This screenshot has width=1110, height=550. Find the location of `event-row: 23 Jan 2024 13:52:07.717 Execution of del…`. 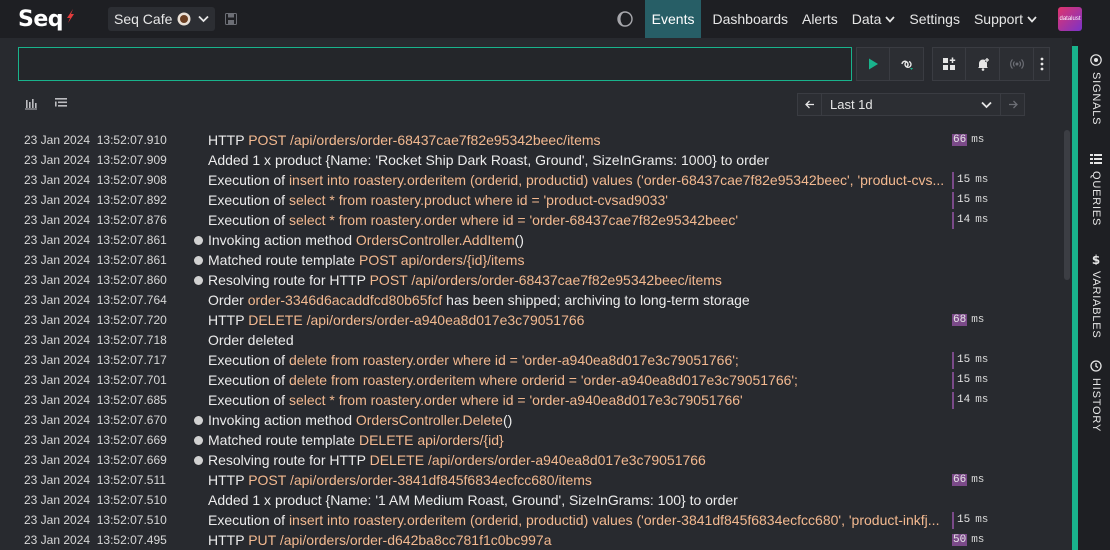

event-row: 23 Jan 2024 13:52:07.717 Execution of del… is located at coordinates (531, 360).